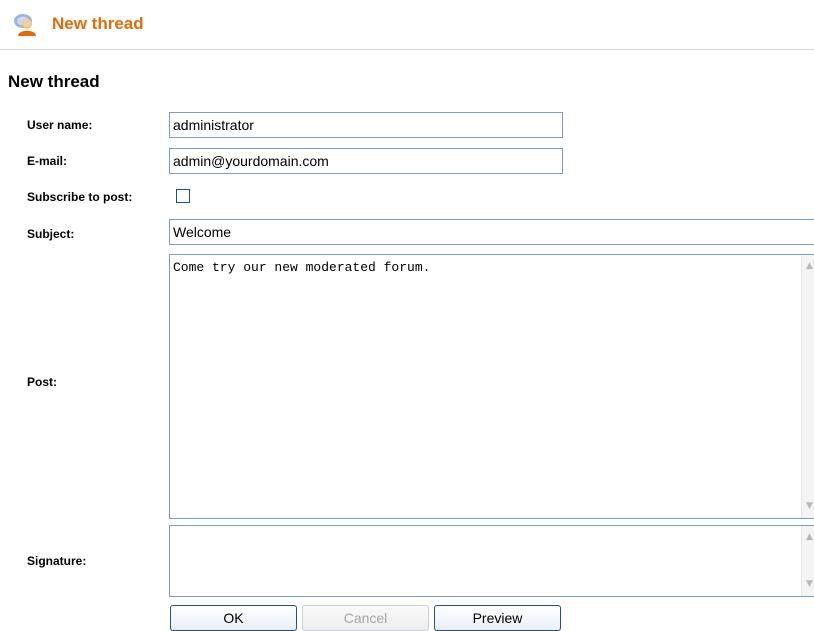  What do you see at coordinates (302, 267) in the screenshot?
I see `post-text: Come try our new moderated forum.` at bounding box center [302, 267].